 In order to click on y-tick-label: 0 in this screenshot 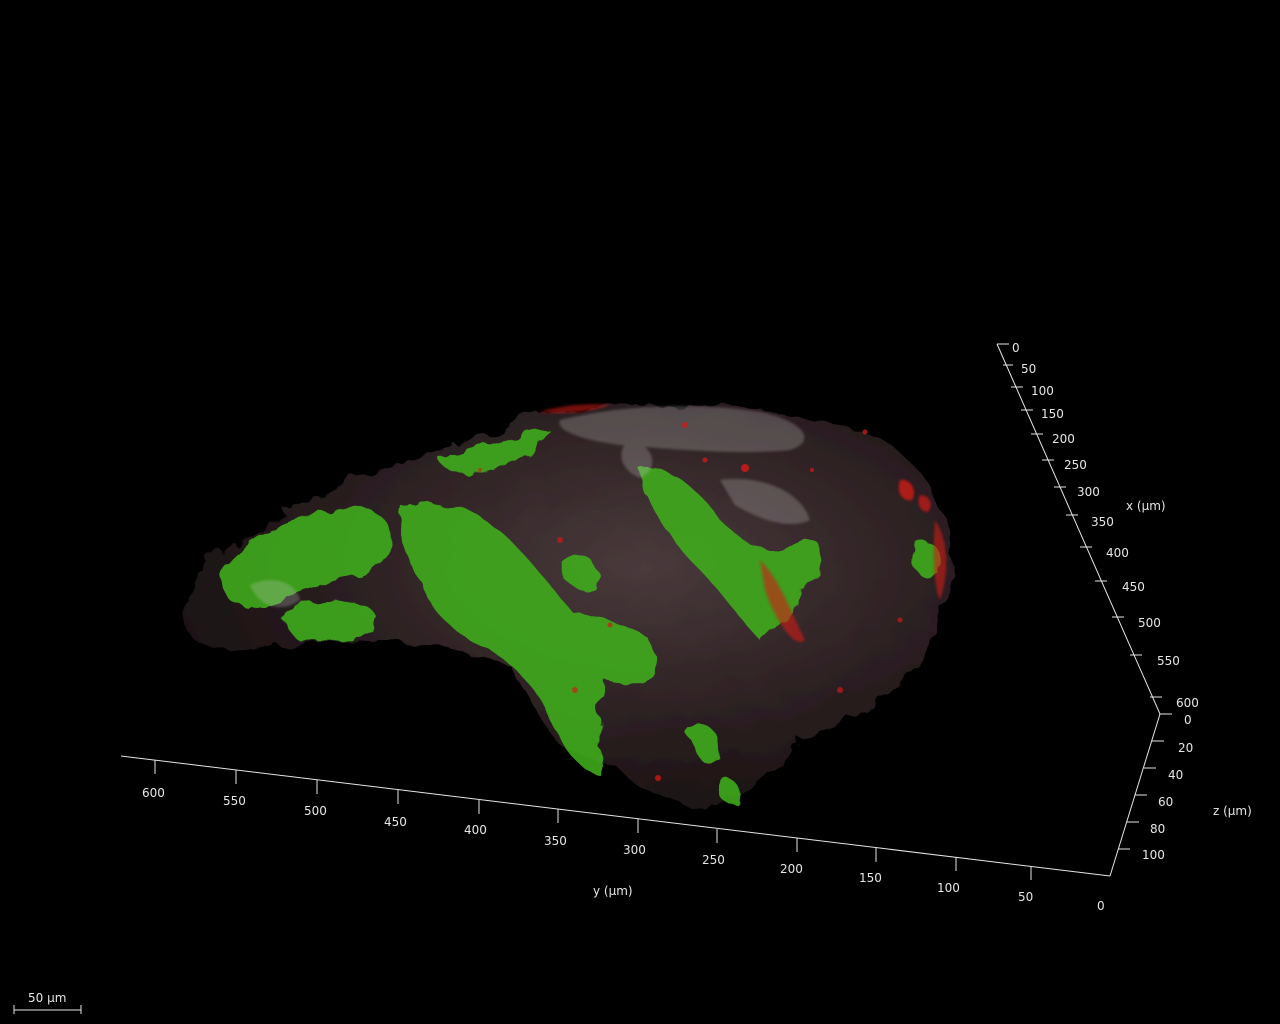, I will do `click(1101, 906)`.